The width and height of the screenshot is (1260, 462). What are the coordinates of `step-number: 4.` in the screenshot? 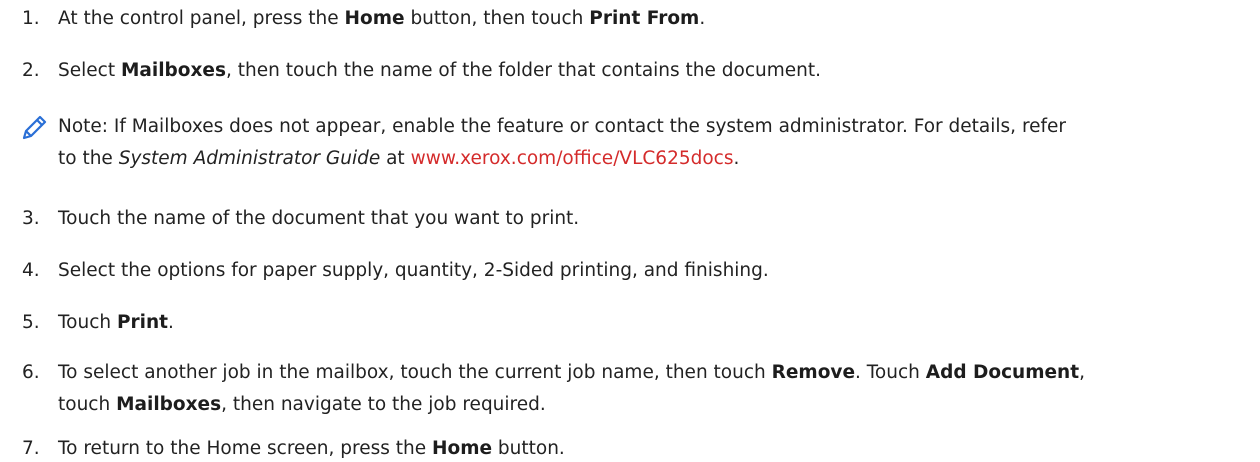 It's located at (31, 270).